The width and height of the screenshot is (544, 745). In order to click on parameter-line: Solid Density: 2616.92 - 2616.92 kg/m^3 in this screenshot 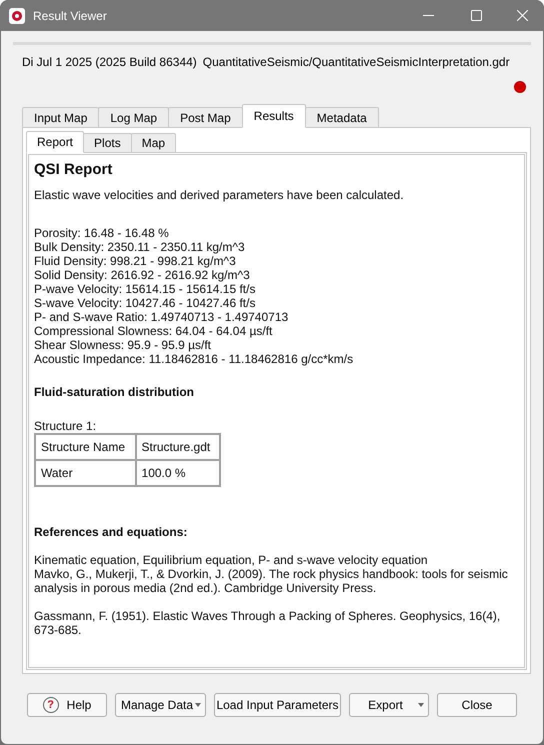, I will do `click(142, 275)`.